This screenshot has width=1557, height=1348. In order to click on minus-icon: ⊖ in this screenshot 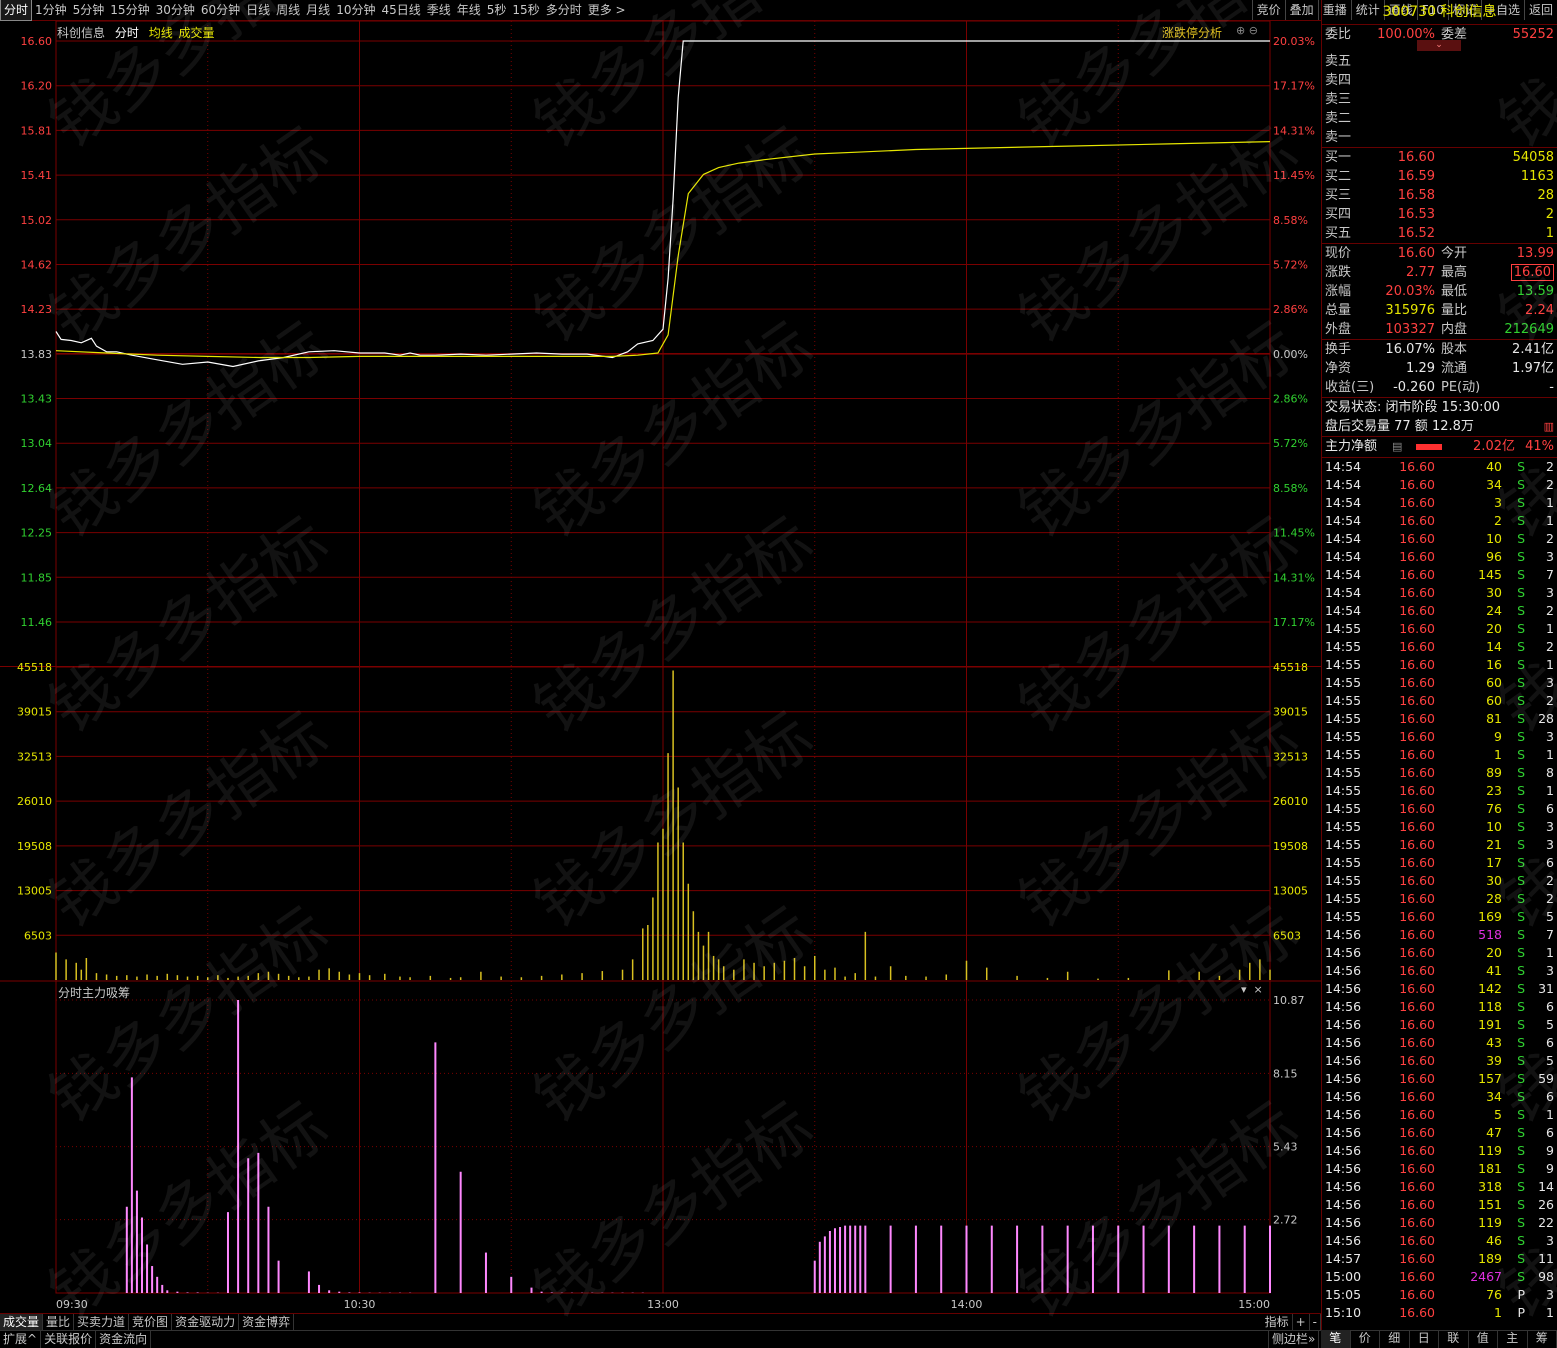, I will do `click(1253, 30)`.